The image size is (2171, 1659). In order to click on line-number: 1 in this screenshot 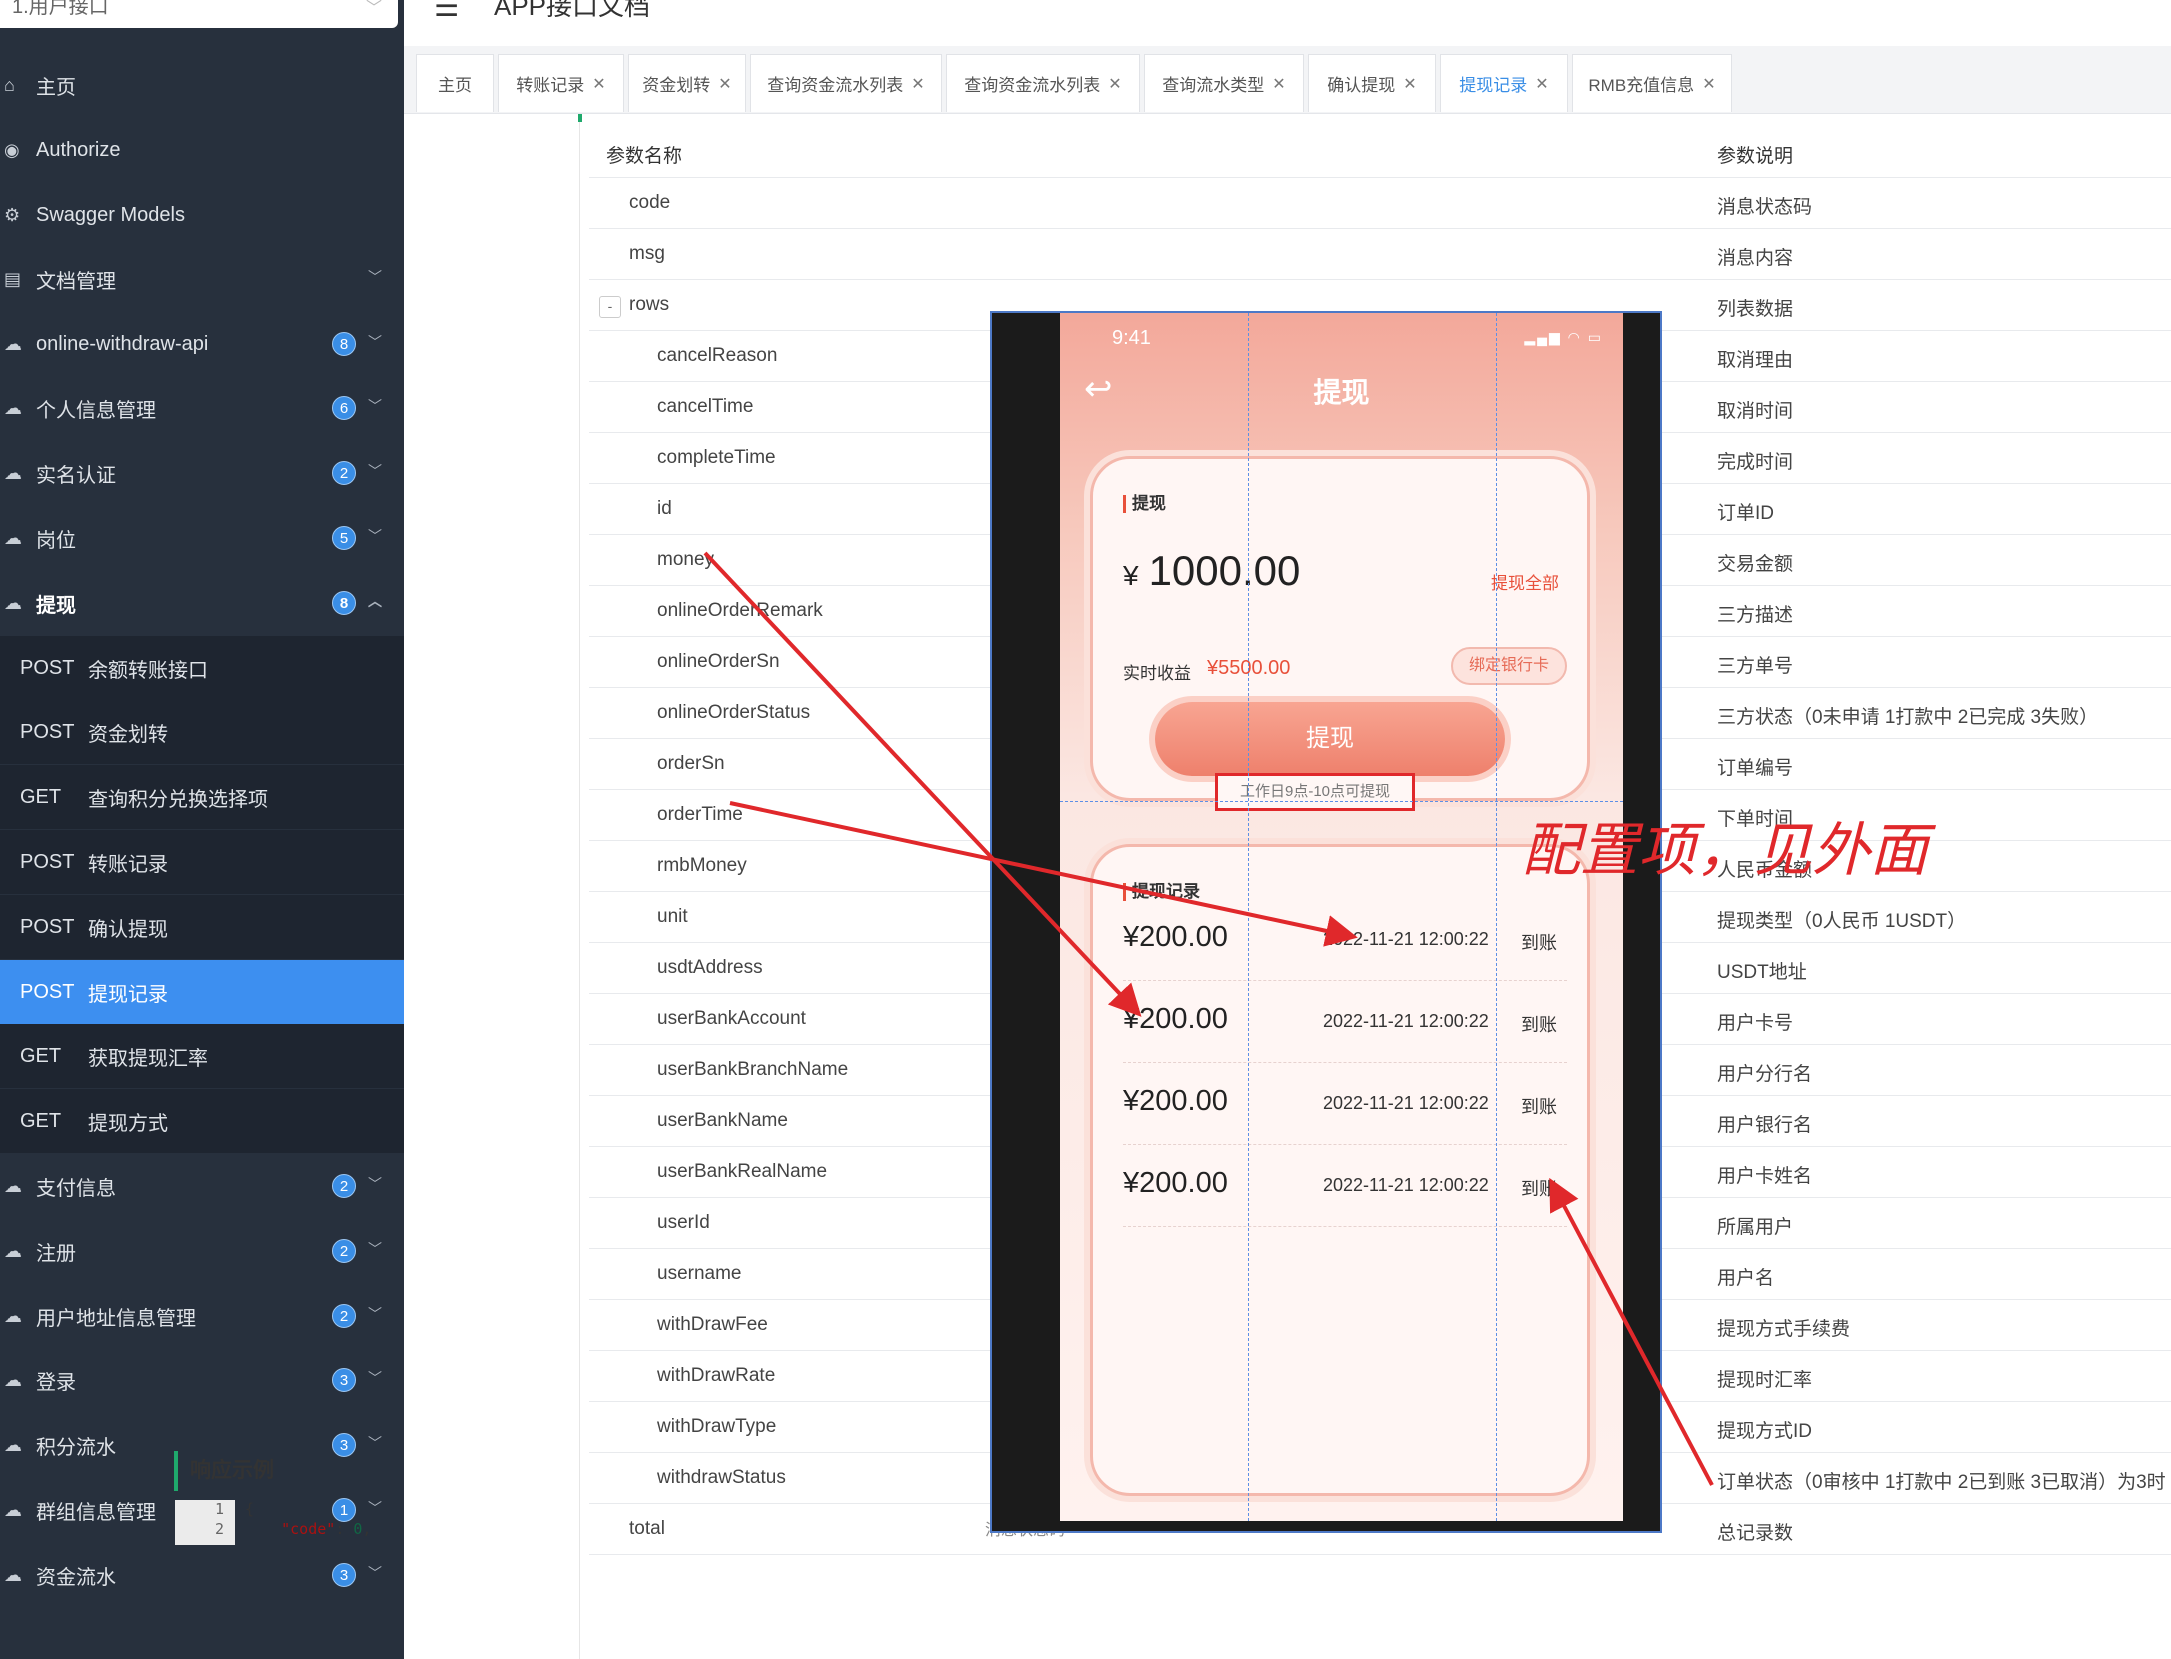, I will do `click(220, 1509)`.